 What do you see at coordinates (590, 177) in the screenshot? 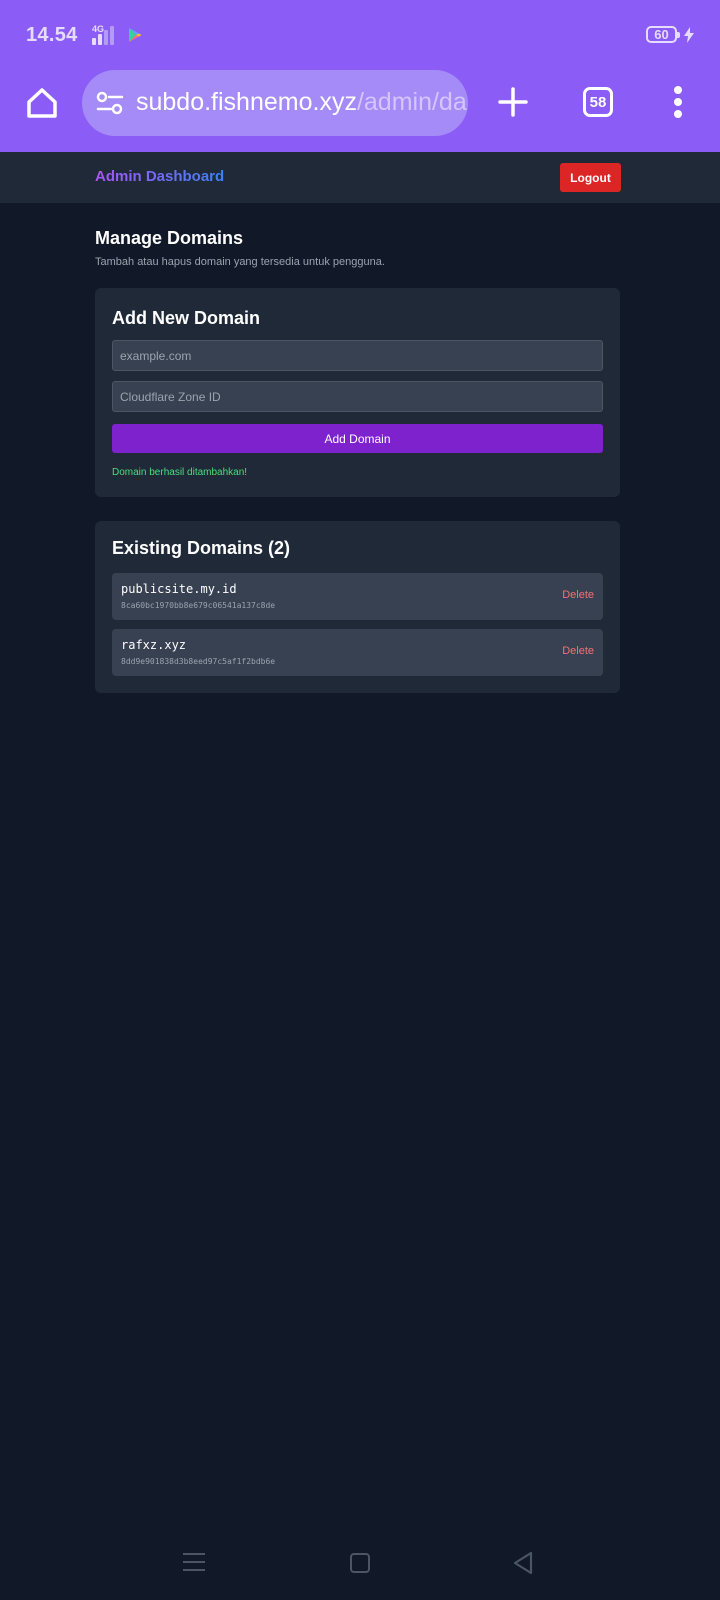
I see `logout-button: Logout` at bounding box center [590, 177].